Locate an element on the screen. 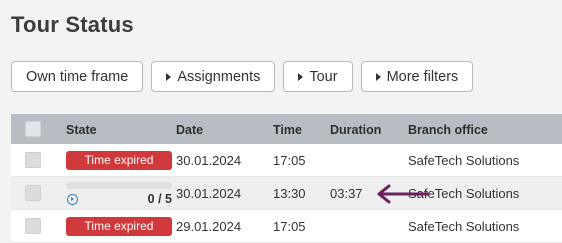 This screenshot has width=562, height=243. own-time-frame-button: Own time frame is located at coordinates (77, 76).